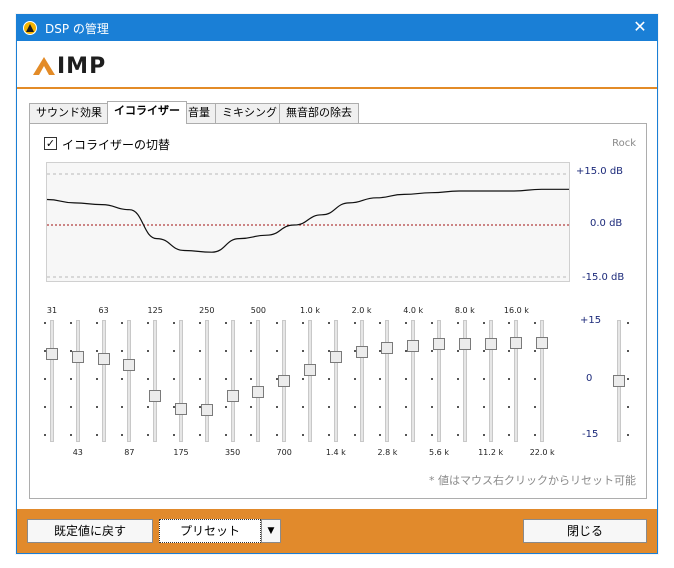 The image size is (674, 568). Describe the element at coordinates (624, 143) in the screenshot. I see `current-preset-name: Rock` at that location.